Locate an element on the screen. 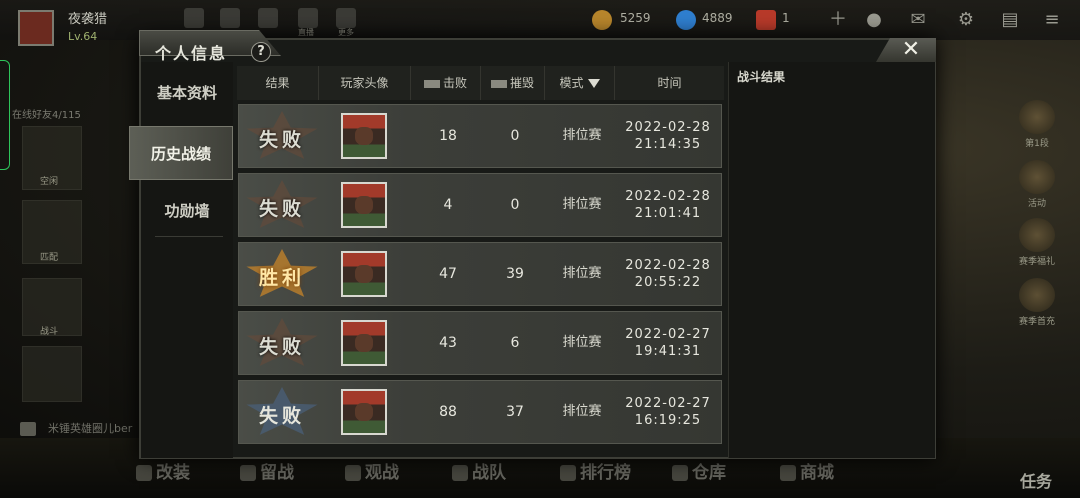  destroyed-value: 39 is located at coordinates (515, 274).